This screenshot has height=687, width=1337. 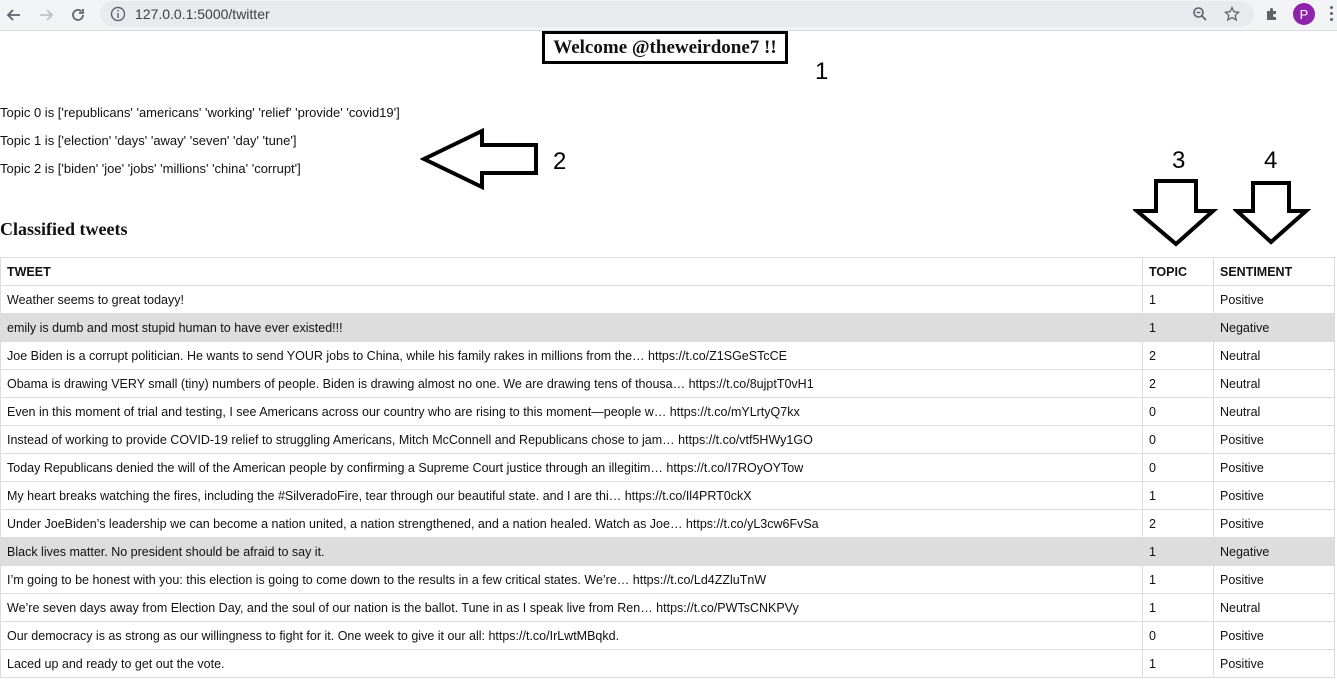 I want to click on annotation-number-2: 2, so click(x=560, y=161).